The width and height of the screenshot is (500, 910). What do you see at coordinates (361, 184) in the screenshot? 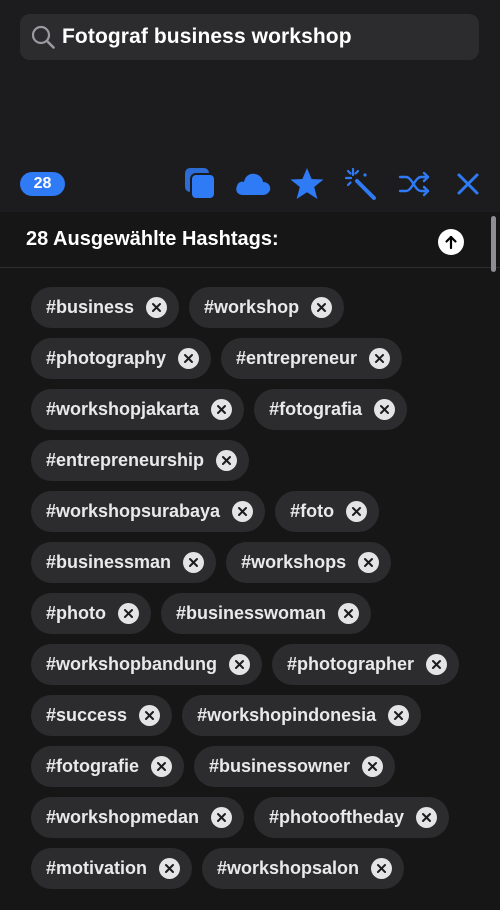
I see `magic-button` at bounding box center [361, 184].